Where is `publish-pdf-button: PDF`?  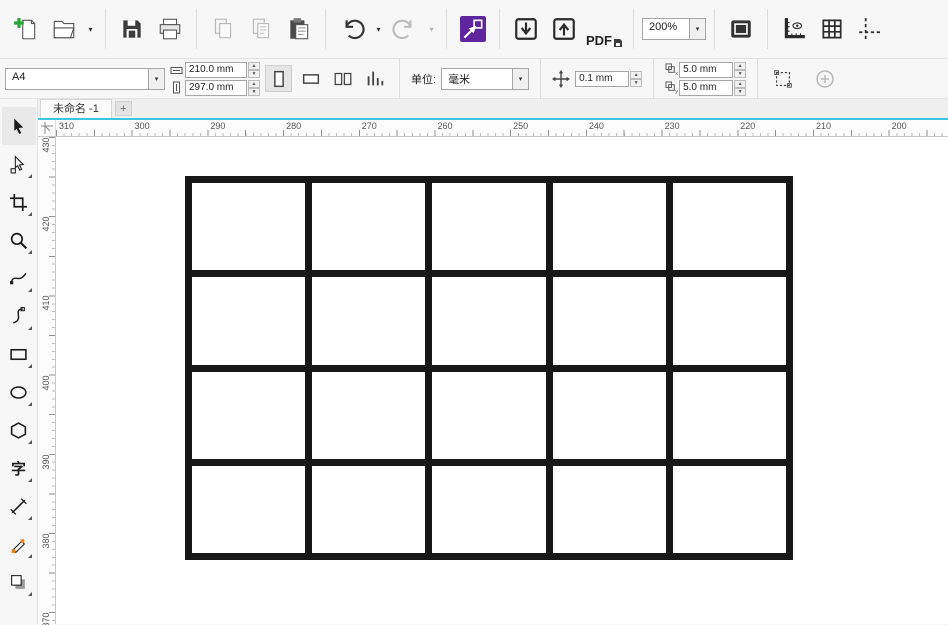 publish-pdf-button: PDF is located at coordinates (604, 29).